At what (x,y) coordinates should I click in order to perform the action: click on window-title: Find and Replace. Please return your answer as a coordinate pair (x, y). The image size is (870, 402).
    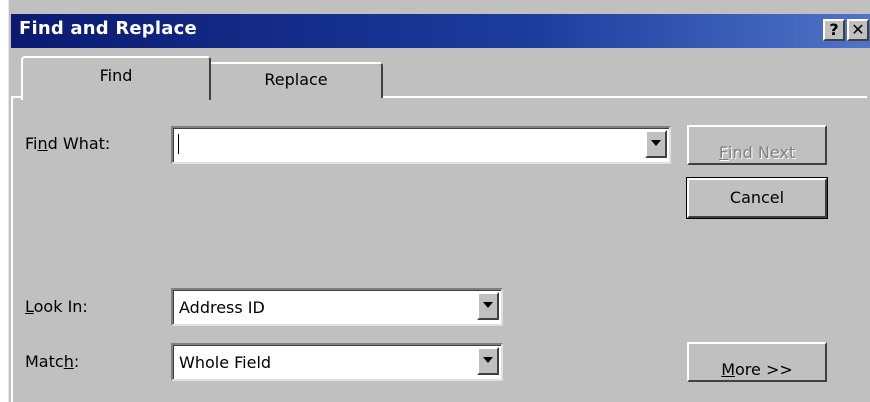
    Looking at the image, I should click on (108, 28).